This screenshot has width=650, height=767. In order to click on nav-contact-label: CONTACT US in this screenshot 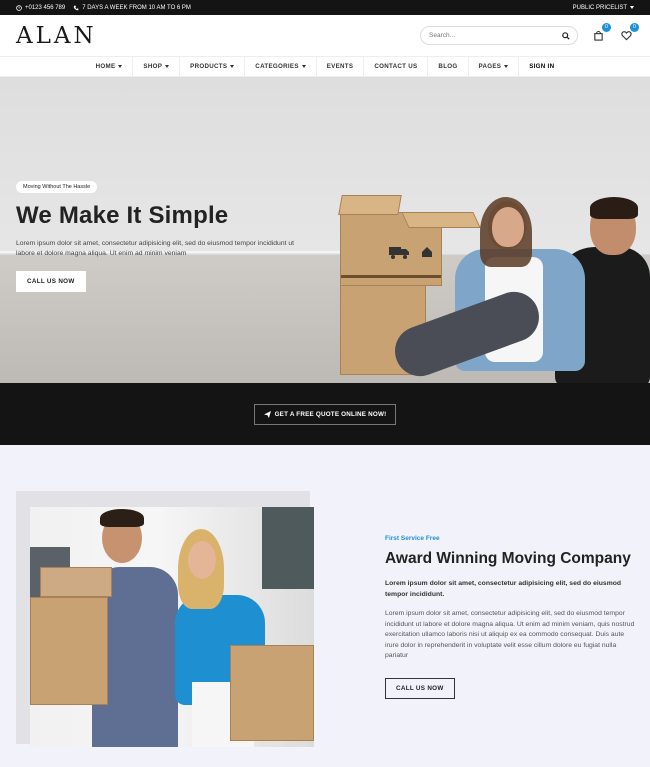, I will do `click(396, 66)`.